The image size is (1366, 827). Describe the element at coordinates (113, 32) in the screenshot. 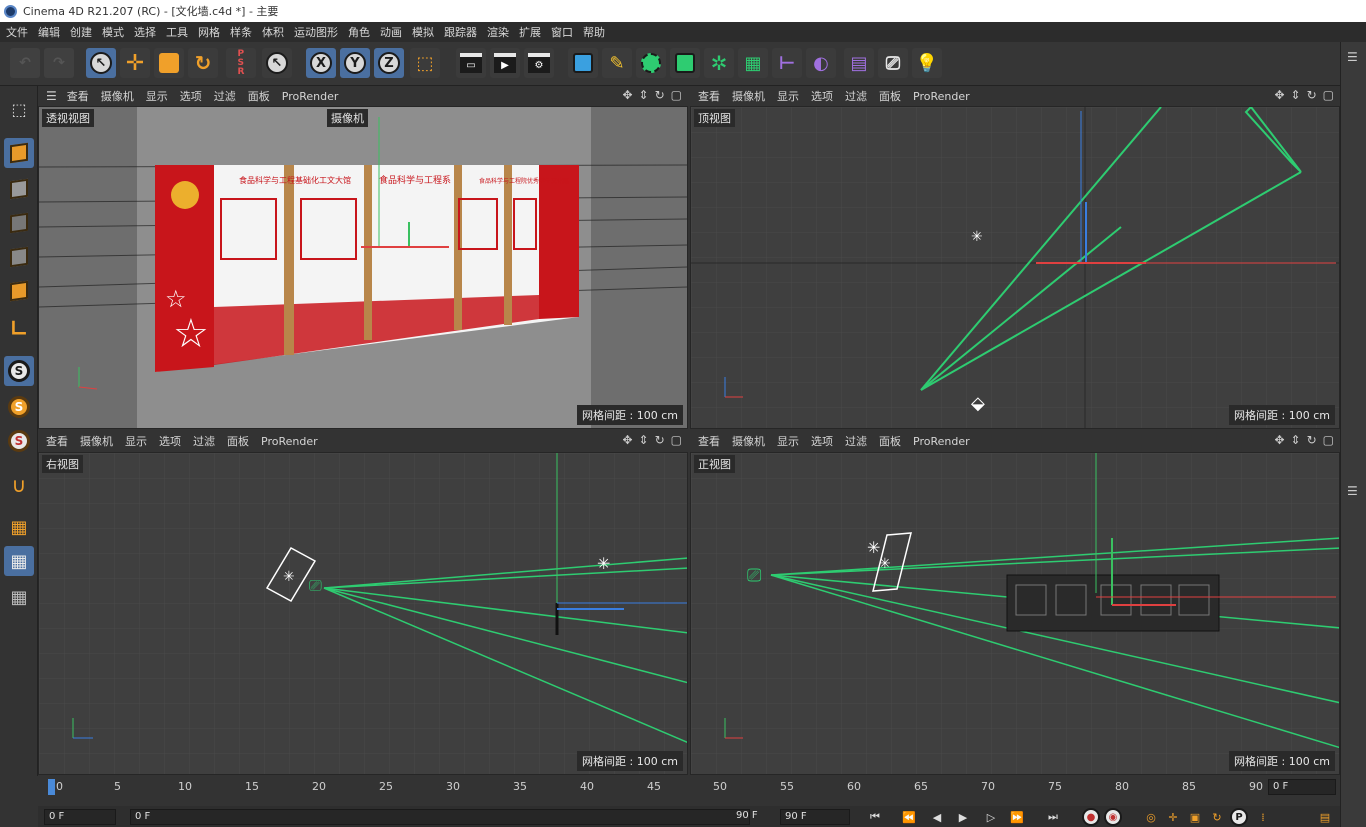

I see `menu-mode: 模式` at that location.